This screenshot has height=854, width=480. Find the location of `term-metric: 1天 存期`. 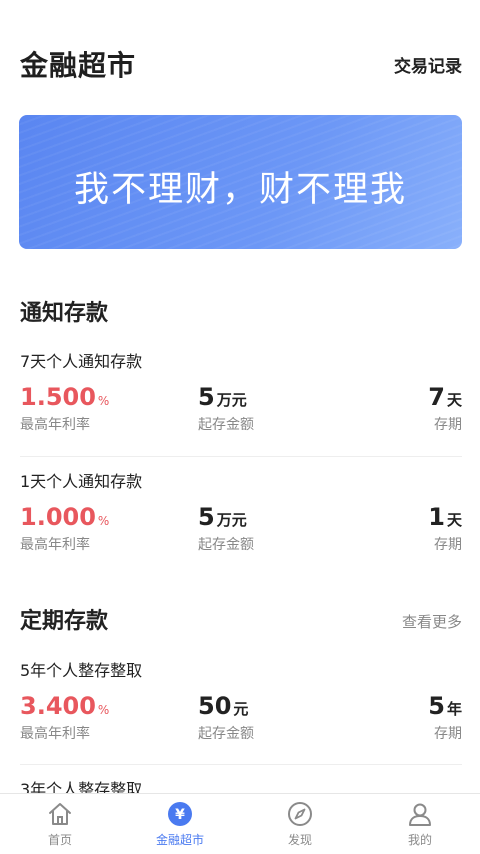

term-metric: 1天 存期 is located at coordinates (445, 528).